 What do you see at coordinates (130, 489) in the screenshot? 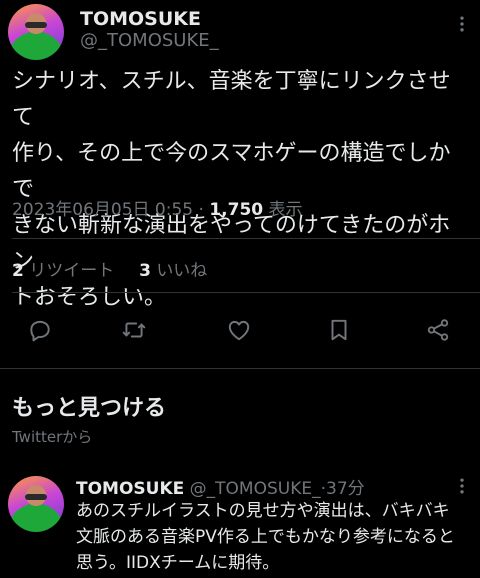
I see `recommended-author-name: TOMOSUKE` at bounding box center [130, 489].